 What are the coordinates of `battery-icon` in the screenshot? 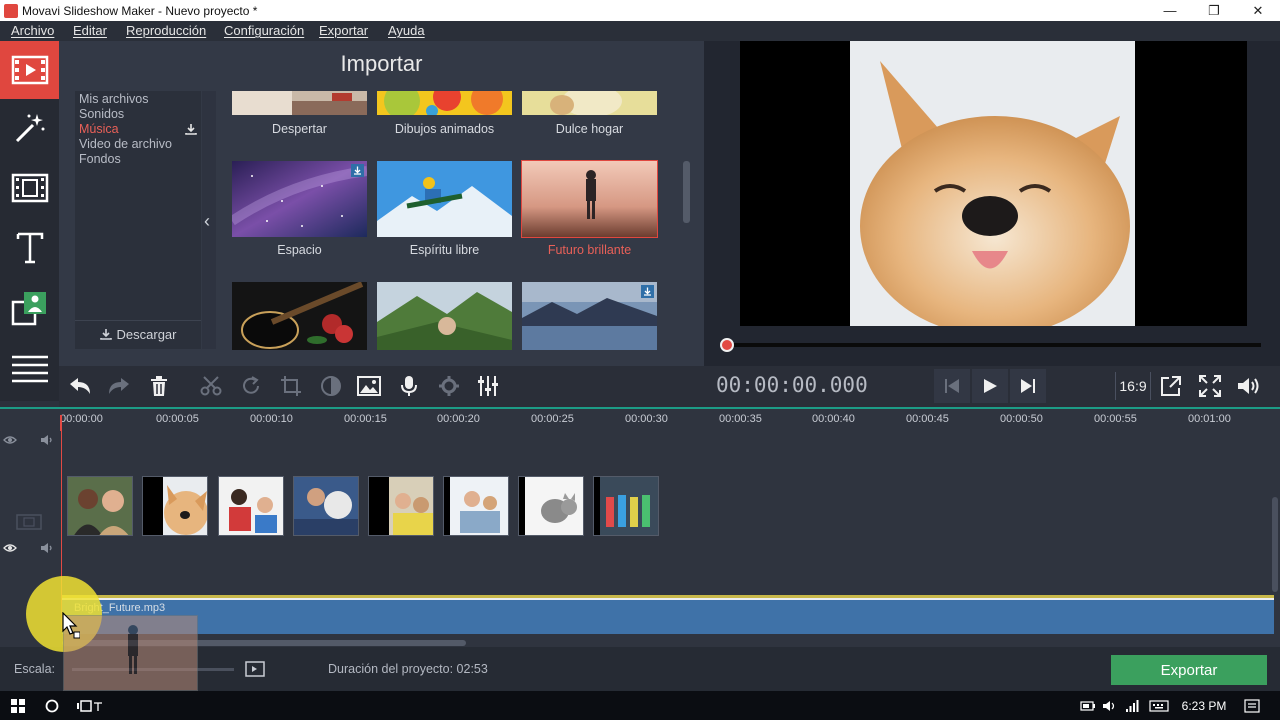 It's located at (1088, 705).